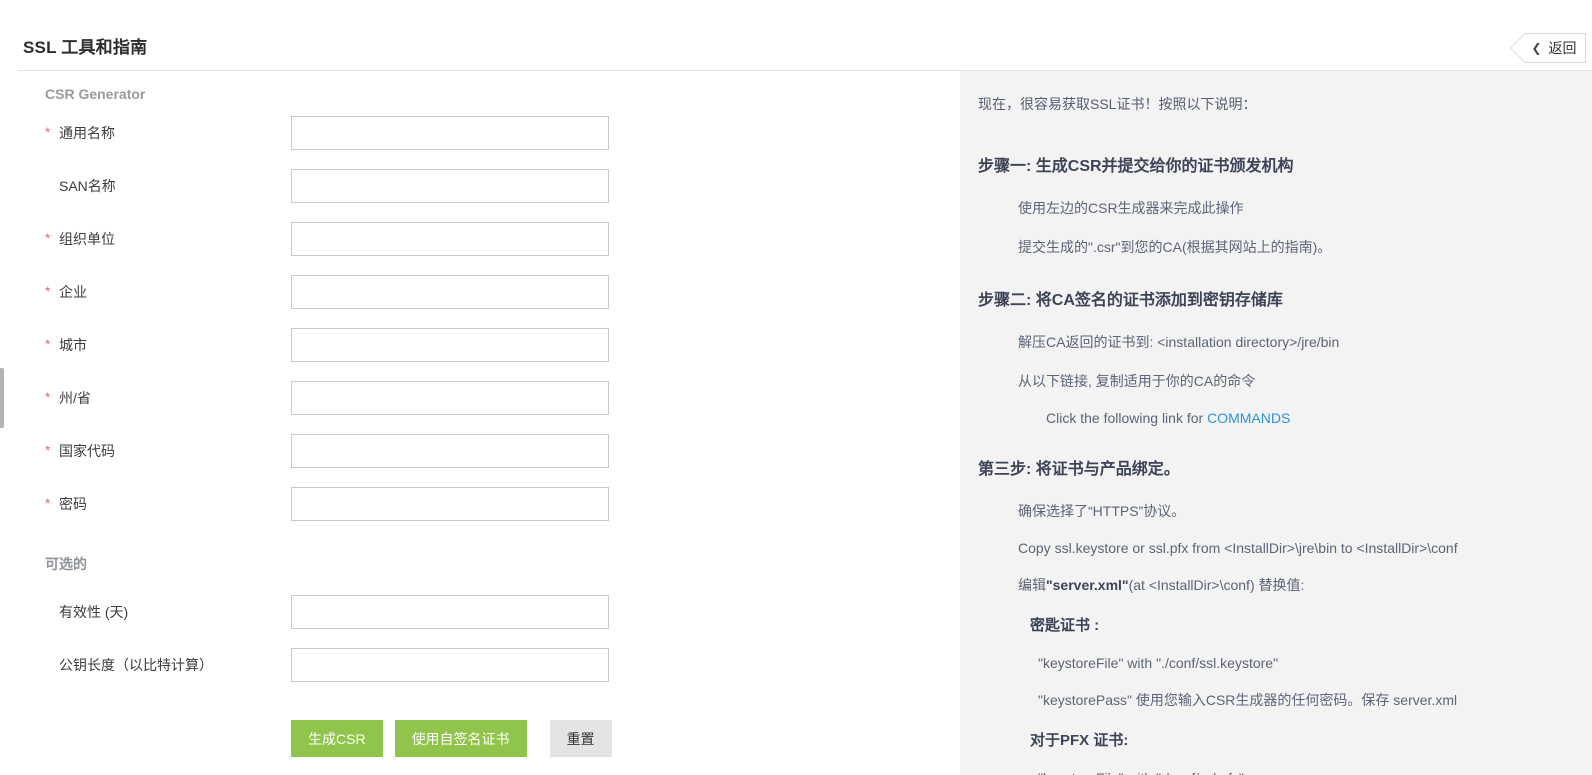 Image resolution: width=1592 pixels, height=775 pixels. I want to click on field-label: * 州/省, so click(168, 398).